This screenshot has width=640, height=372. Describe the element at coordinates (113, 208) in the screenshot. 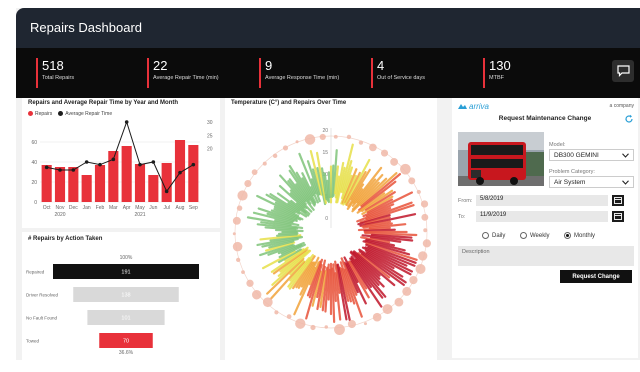

I see `x-tick-label: Mar` at that location.